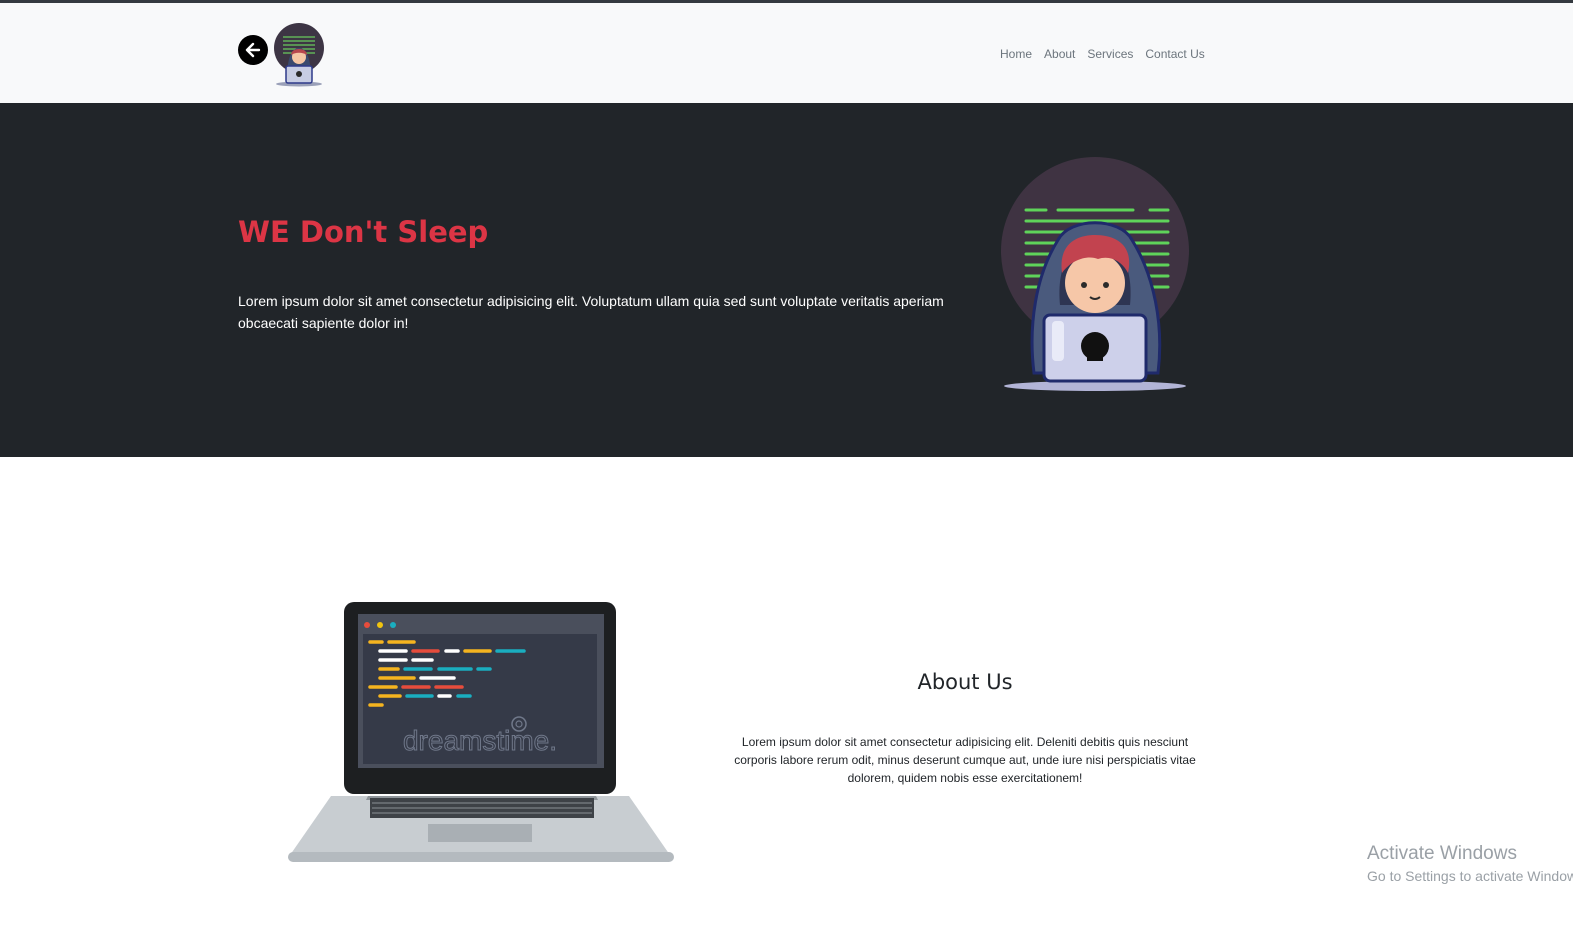 This screenshot has height=940, width=1573. Describe the element at coordinates (482, 808) in the screenshot. I see `keyboard` at that location.